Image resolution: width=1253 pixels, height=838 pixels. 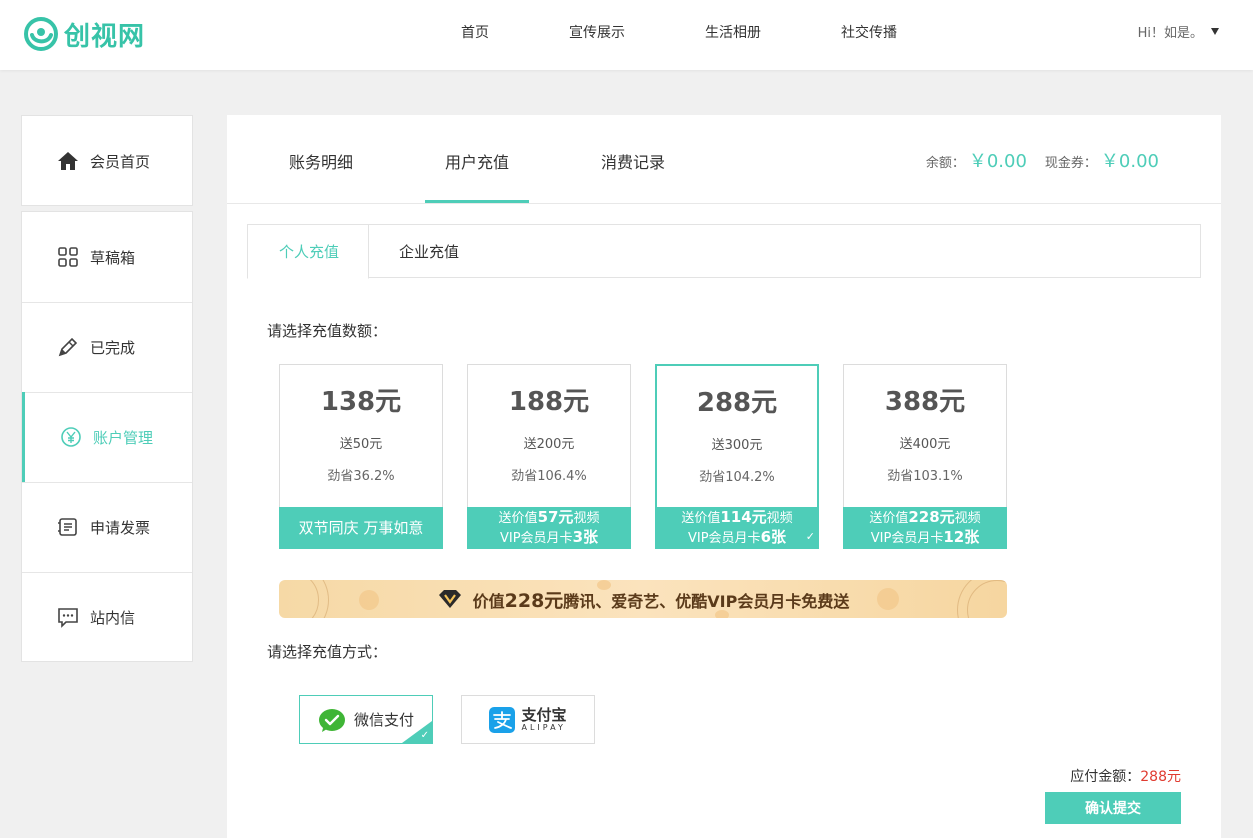 What do you see at coordinates (475, 32) in the screenshot?
I see `nav-home: 首页` at bounding box center [475, 32].